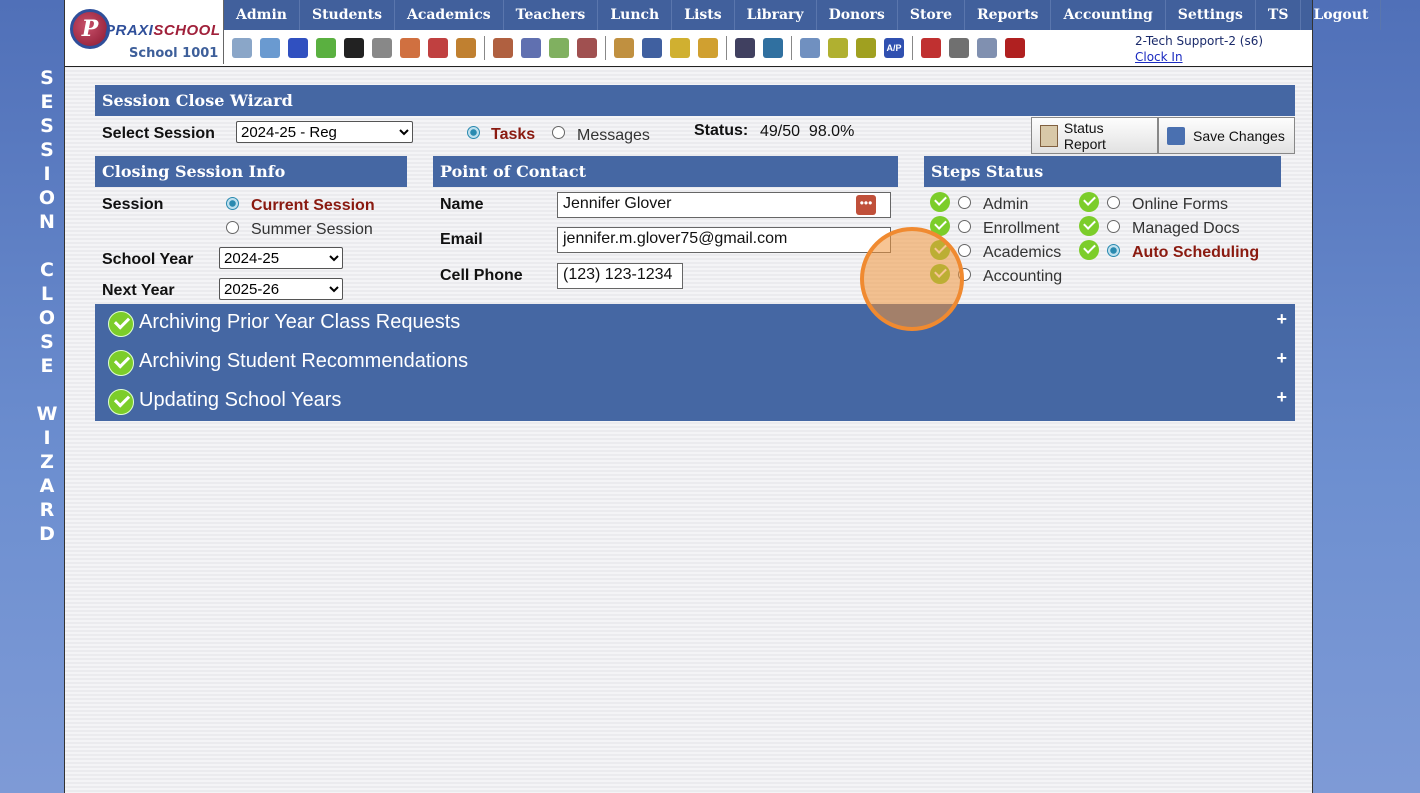  I want to click on export-icon, so click(708, 48).